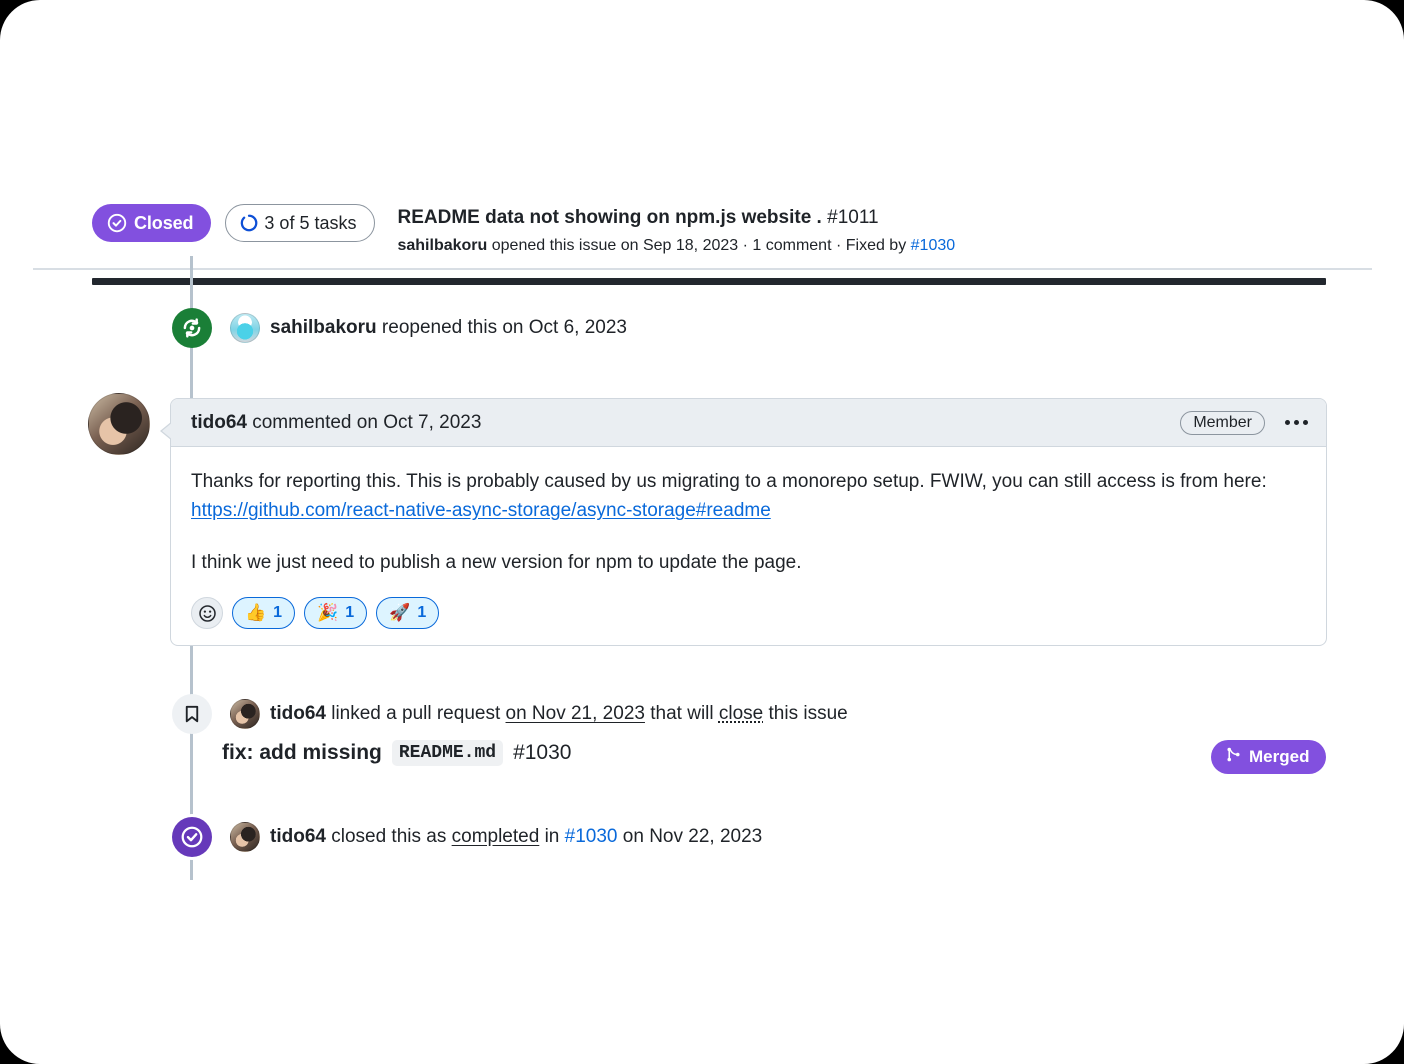 The width and height of the screenshot is (1404, 1064). Describe the element at coordinates (350, 613) in the screenshot. I see `hooray-count: 1` at that location.